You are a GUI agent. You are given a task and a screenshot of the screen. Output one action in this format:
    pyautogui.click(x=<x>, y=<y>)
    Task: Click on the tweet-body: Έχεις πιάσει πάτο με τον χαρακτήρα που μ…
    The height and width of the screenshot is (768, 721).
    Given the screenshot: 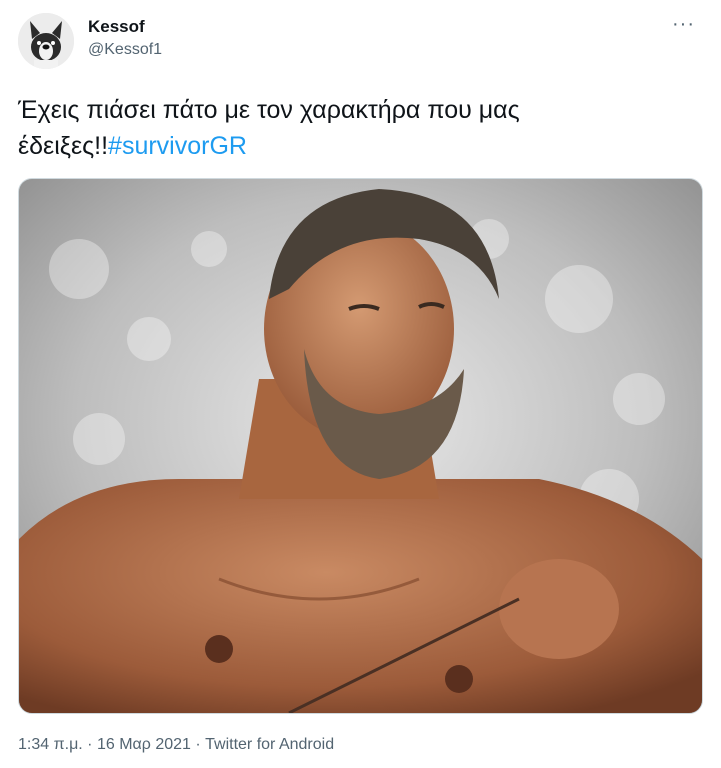 What is the action you would take?
    pyautogui.click(x=269, y=128)
    